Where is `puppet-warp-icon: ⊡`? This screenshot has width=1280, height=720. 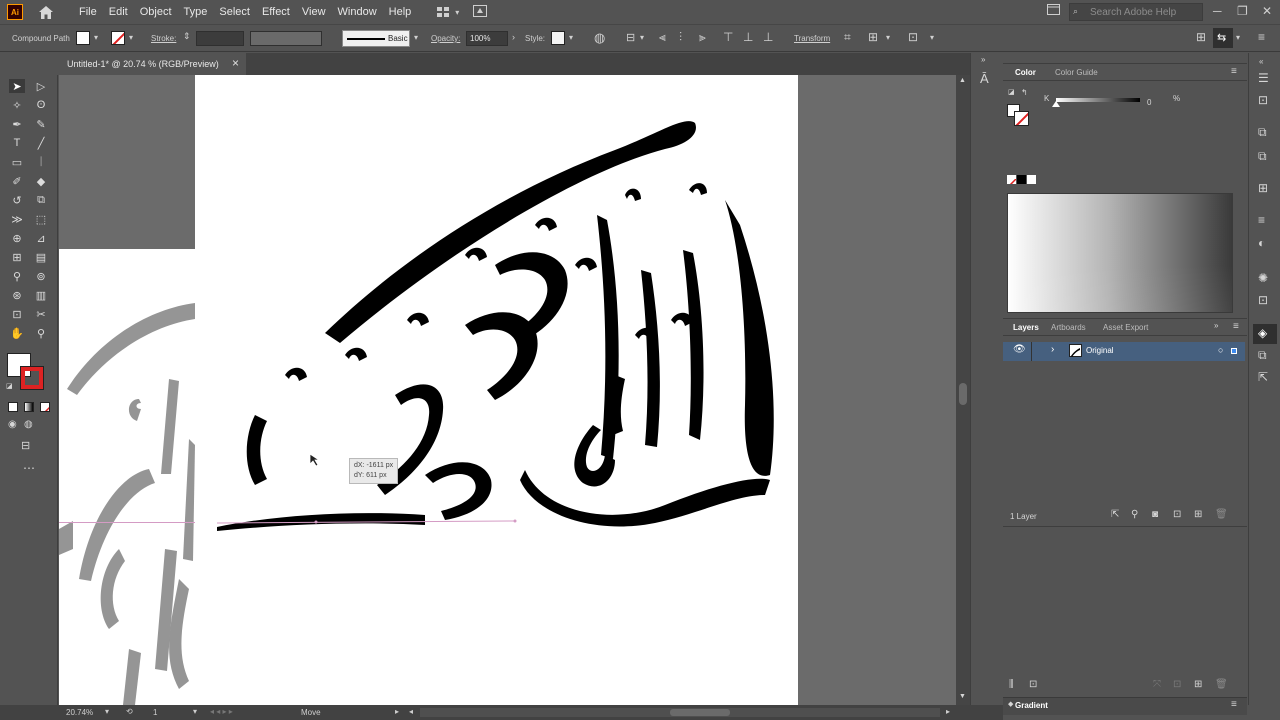
puppet-warp-icon: ⊡ is located at coordinates (913, 37).